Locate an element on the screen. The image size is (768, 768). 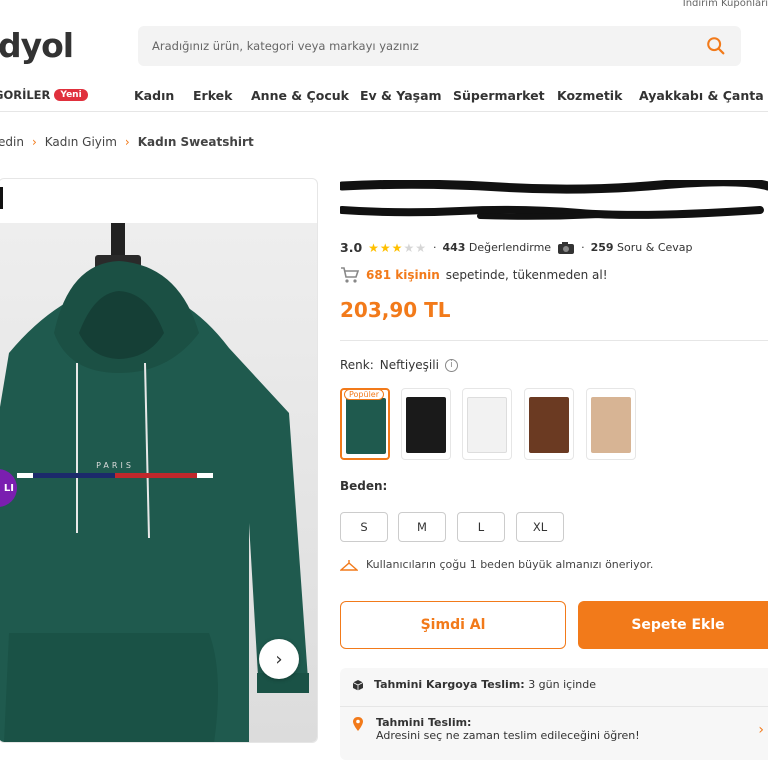
all-categories-menu: GORİLER Yeni is located at coordinates (44, 95).